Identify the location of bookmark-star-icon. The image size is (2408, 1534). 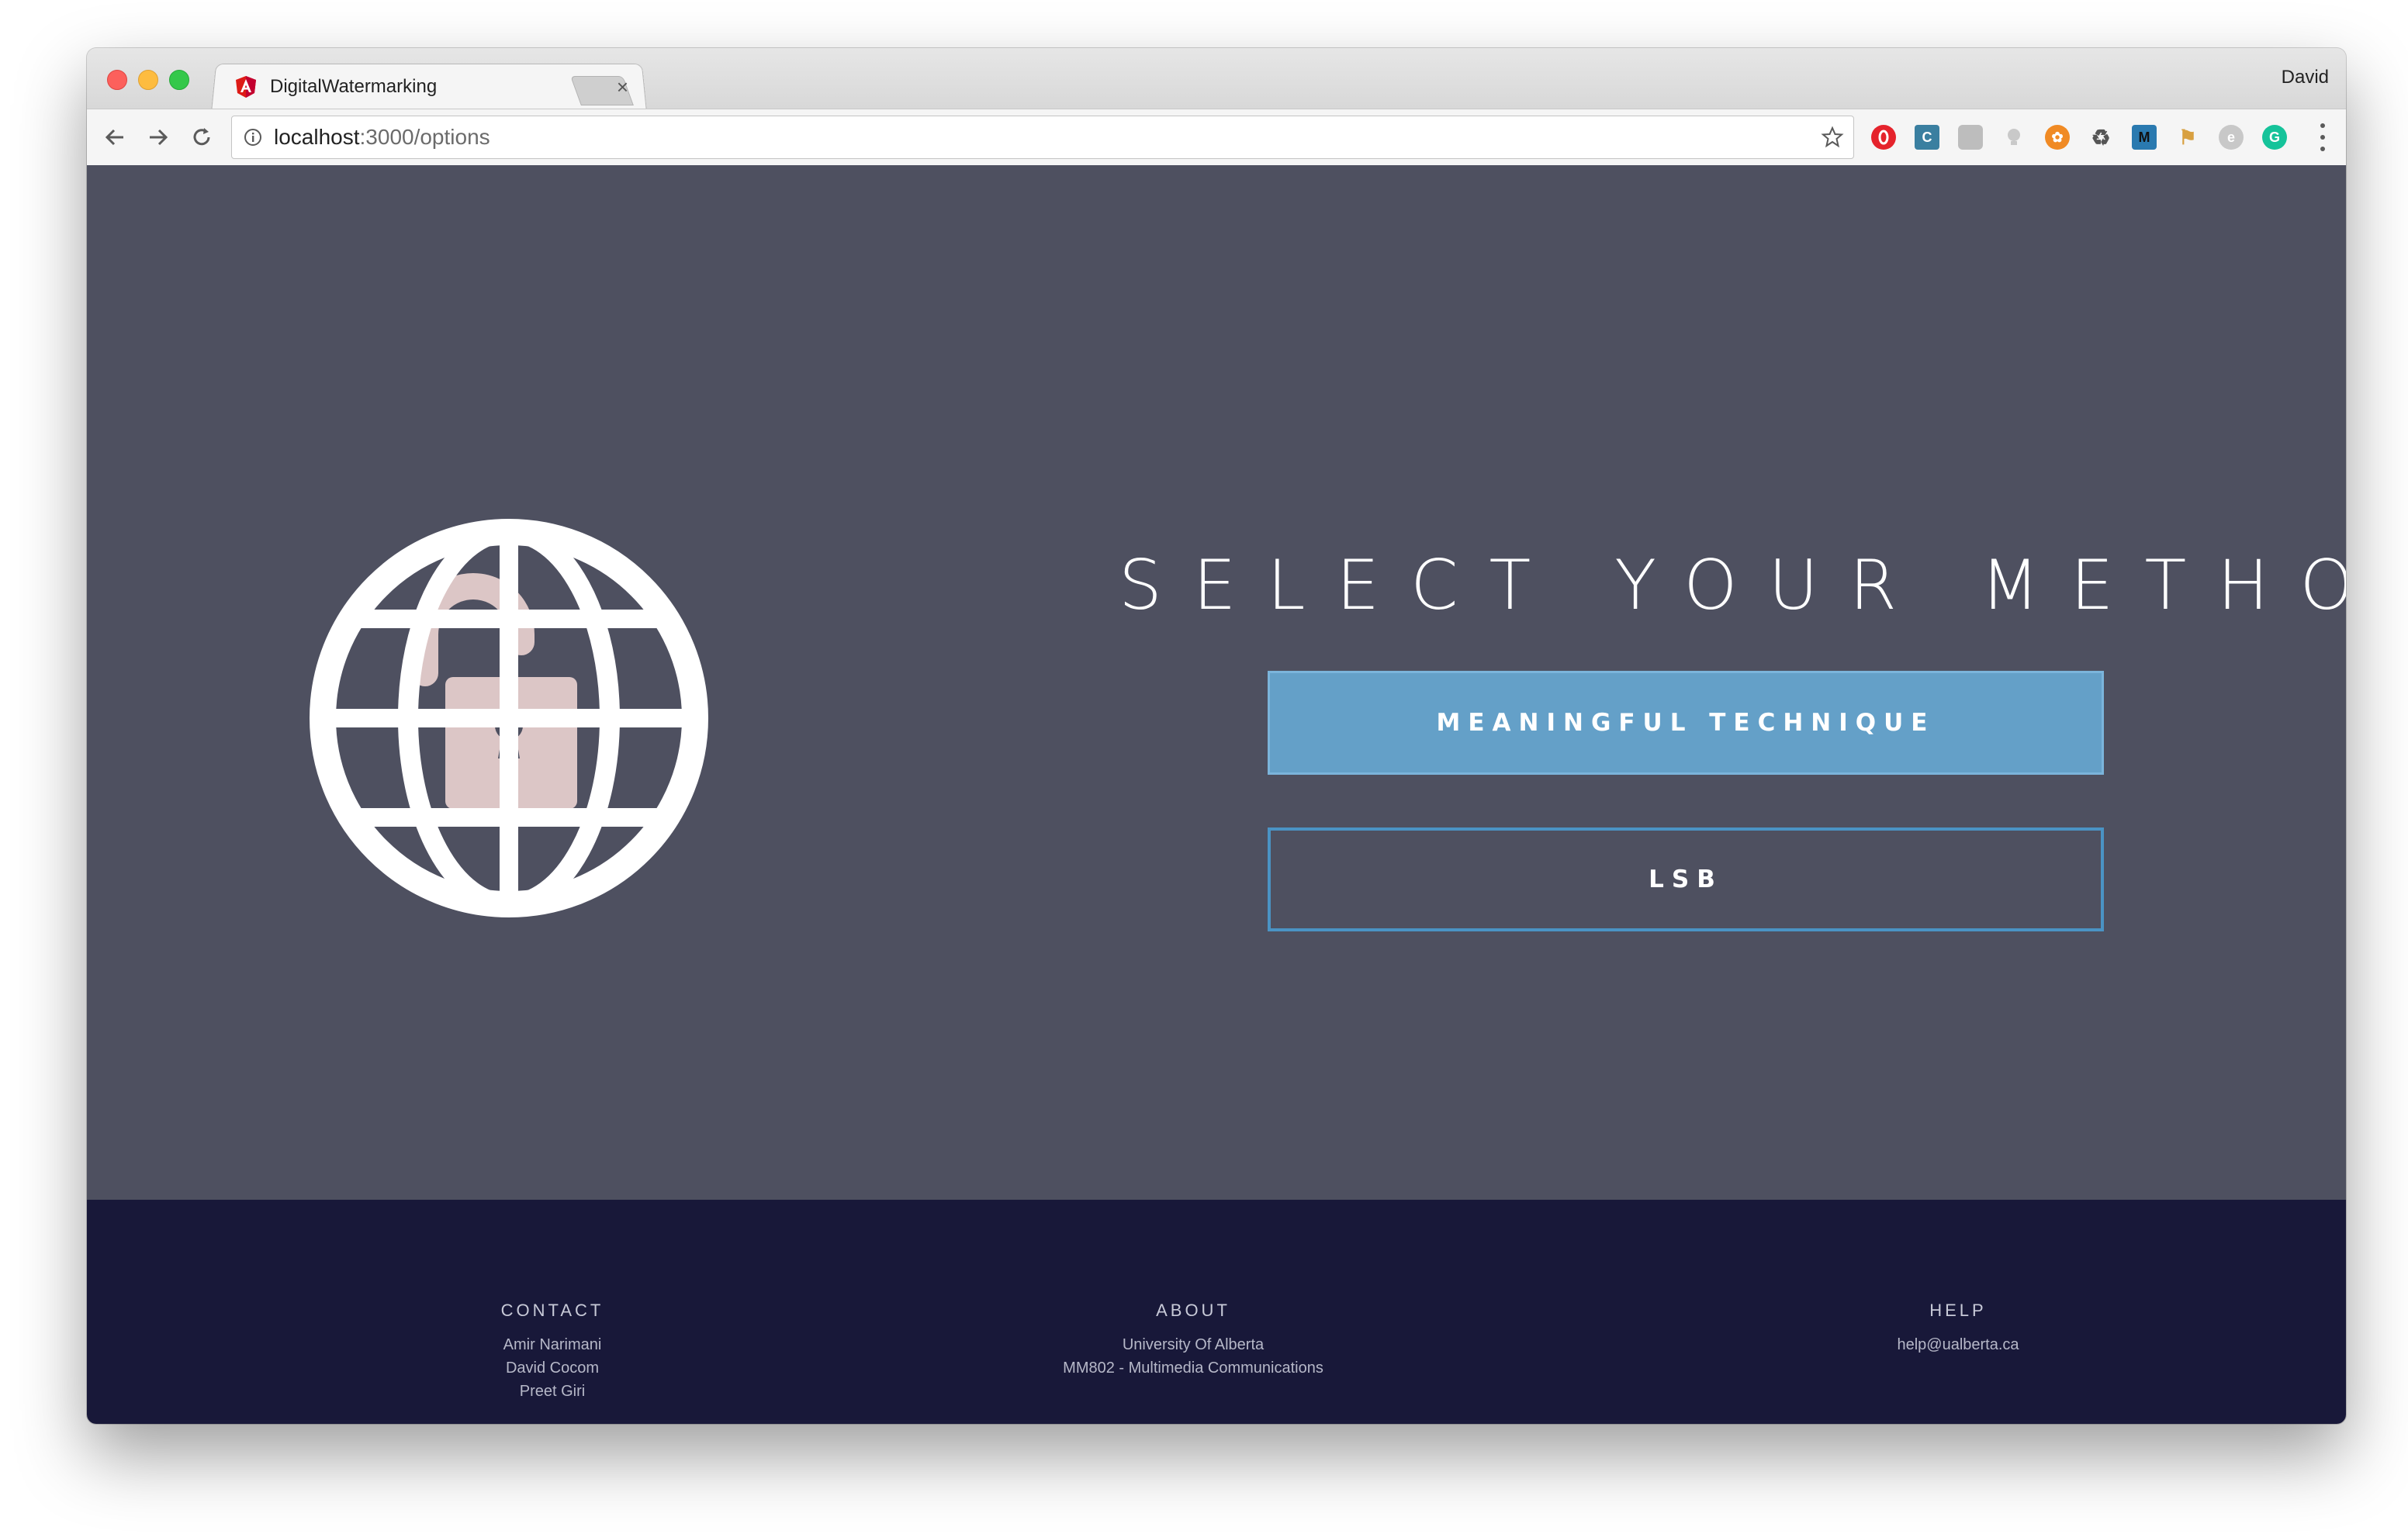
(1832, 137).